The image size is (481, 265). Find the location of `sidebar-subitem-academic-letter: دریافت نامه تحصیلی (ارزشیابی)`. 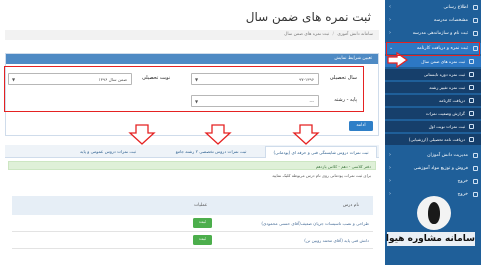

sidebar-subitem-academic-letter: دریافت نامه تحصیلی (ارزشیابی) is located at coordinates (433, 139).